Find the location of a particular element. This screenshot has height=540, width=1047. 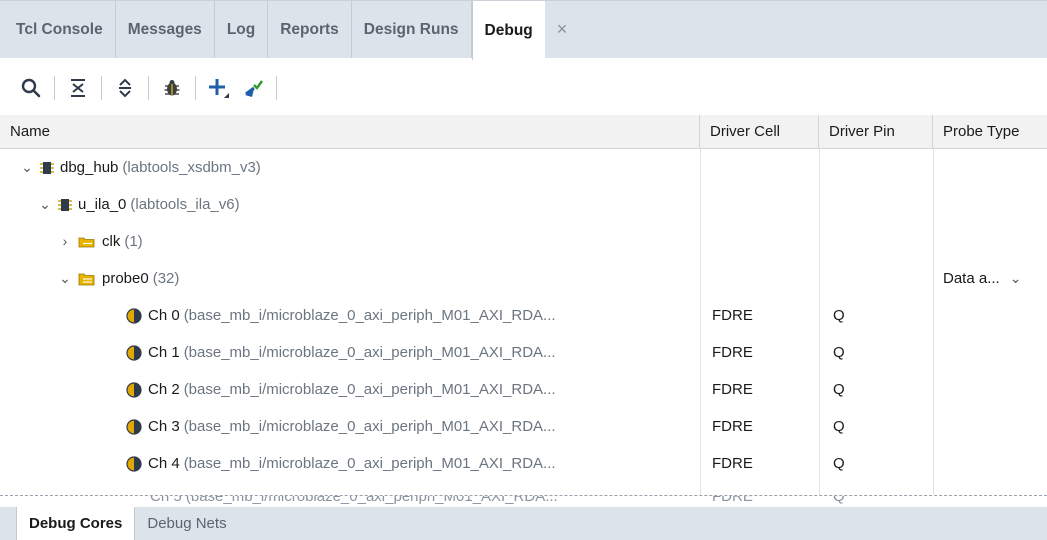

debug-bug-icon is located at coordinates (172, 87).